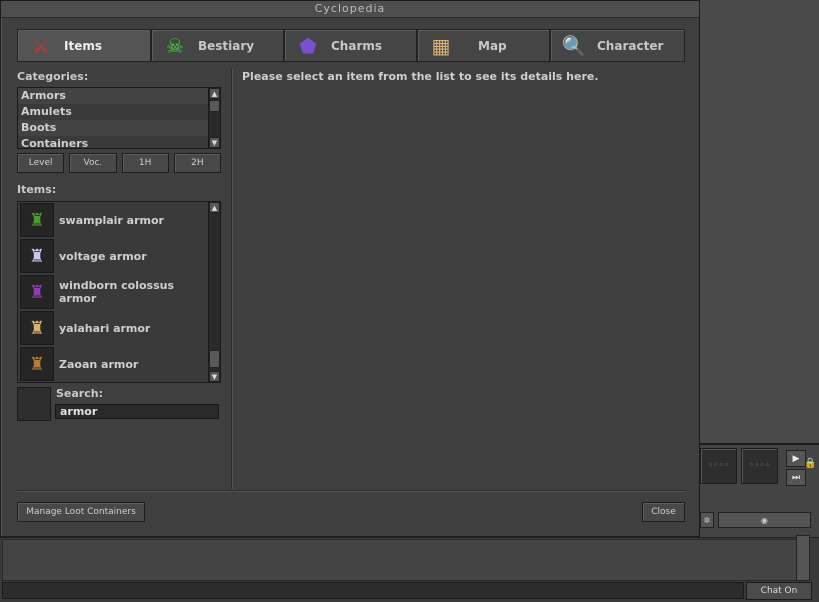 This screenshot has width=819, height=602. What do you see at coordinates (119, 96) in the screenshot?
I see `list-item: Armors` at bounding box center [119, 96].